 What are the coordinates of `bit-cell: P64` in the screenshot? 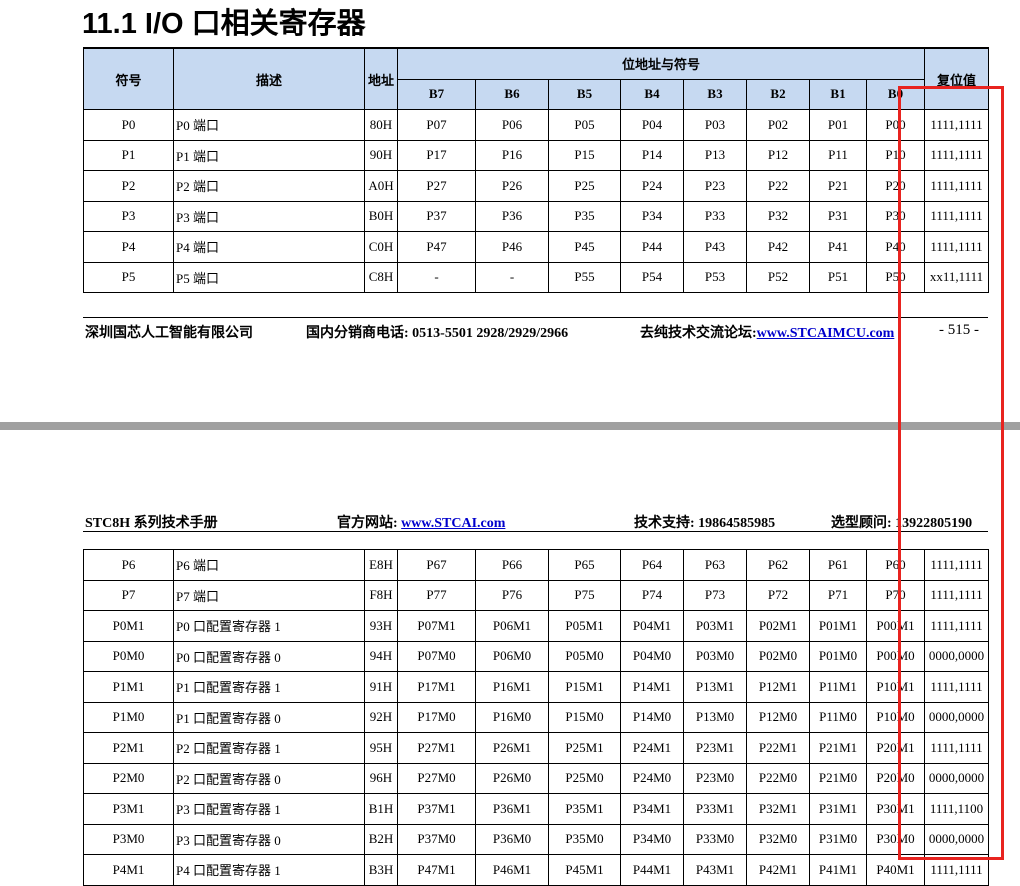 It's located at (652, 565).